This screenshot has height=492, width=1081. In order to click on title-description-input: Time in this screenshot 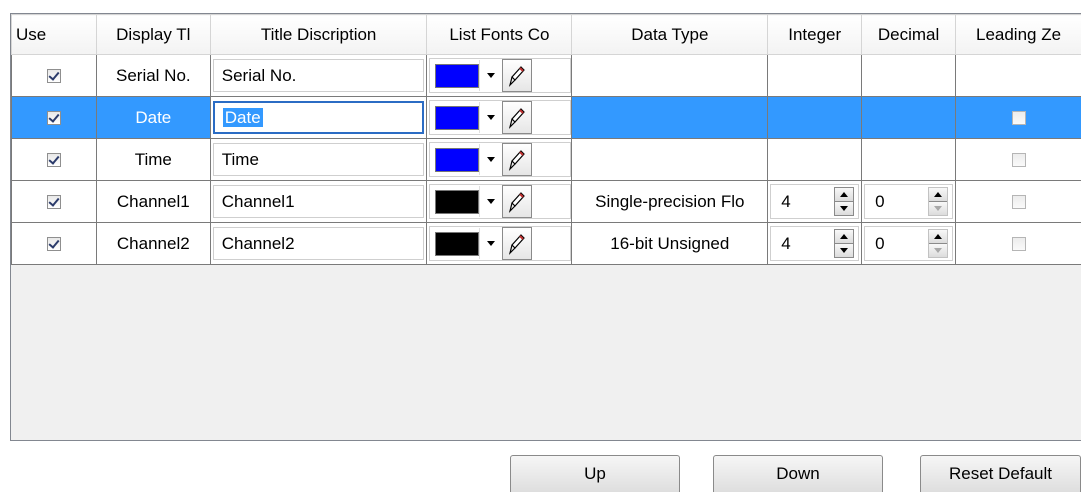, I will do `click(318, 159)`.